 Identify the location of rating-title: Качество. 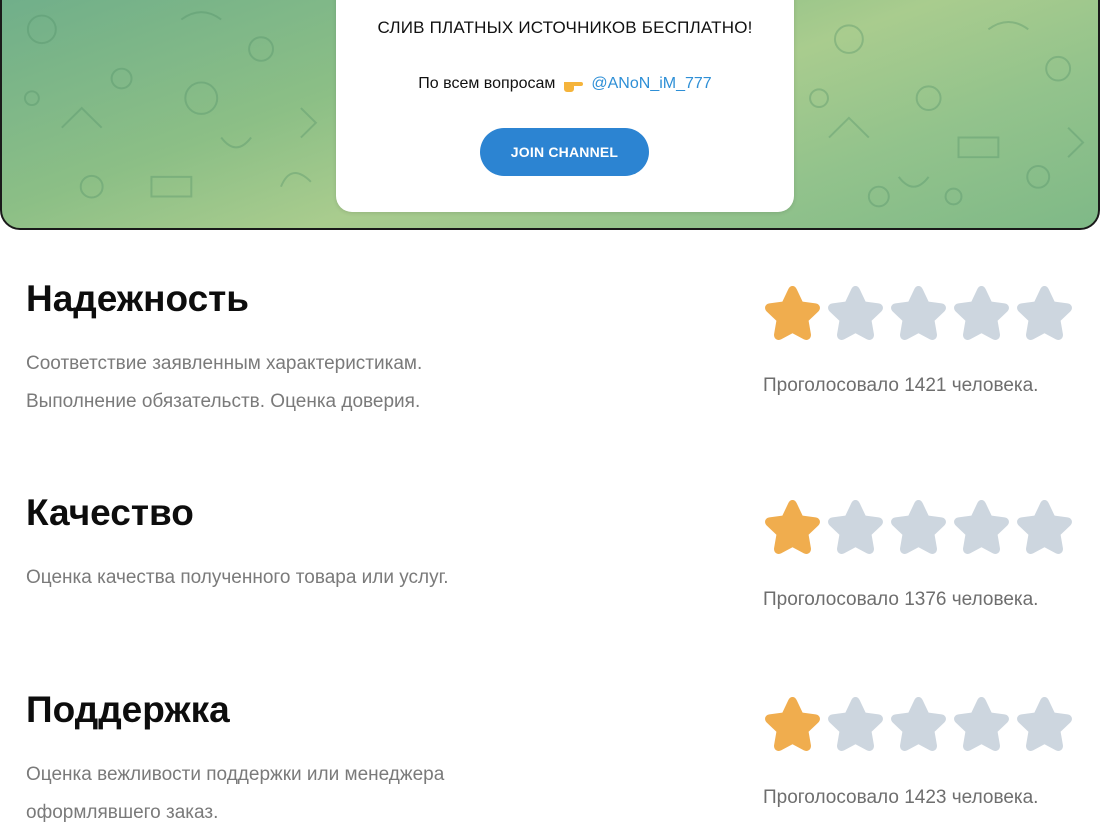
(110, 512).